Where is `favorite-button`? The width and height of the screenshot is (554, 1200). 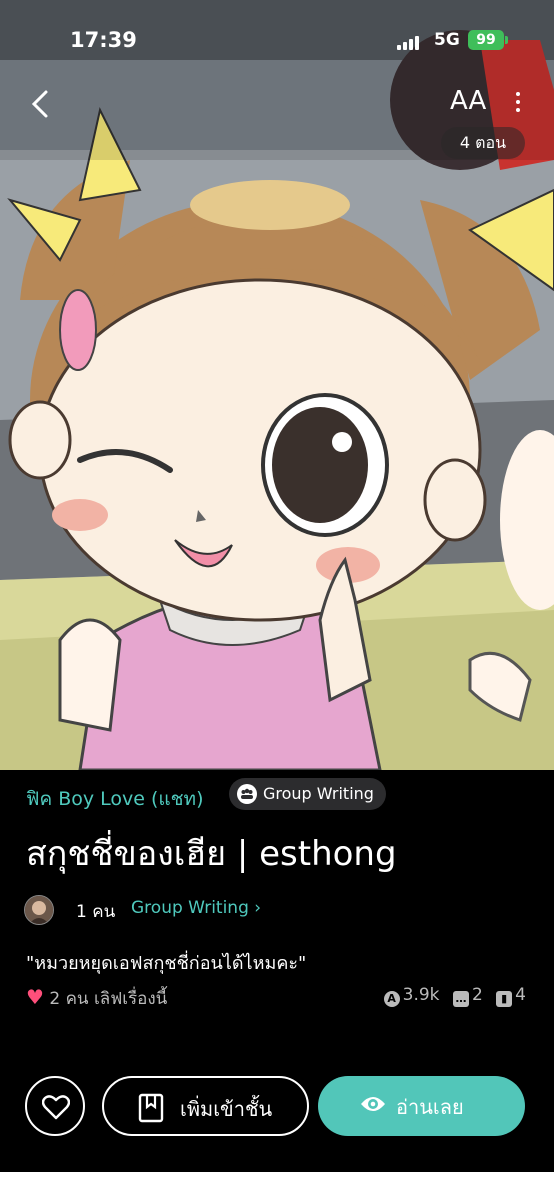 favorite-button is located at coordinates (55, 1106).